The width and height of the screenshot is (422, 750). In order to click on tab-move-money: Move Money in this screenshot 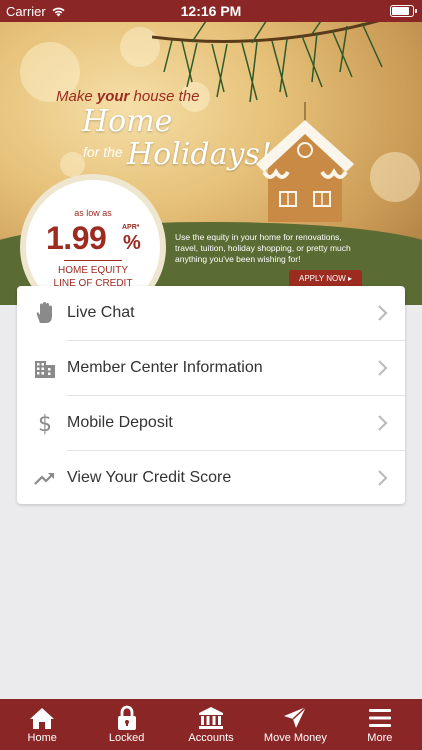, I will do `click(295, 724)`.